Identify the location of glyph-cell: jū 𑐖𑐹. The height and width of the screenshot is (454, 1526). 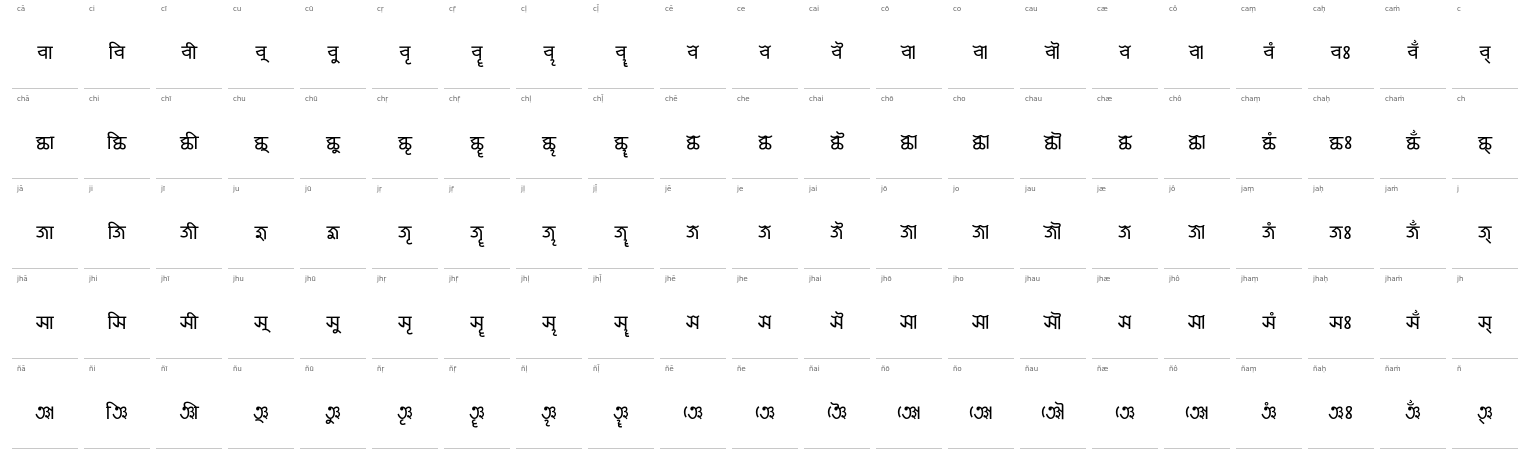
(333, 225).